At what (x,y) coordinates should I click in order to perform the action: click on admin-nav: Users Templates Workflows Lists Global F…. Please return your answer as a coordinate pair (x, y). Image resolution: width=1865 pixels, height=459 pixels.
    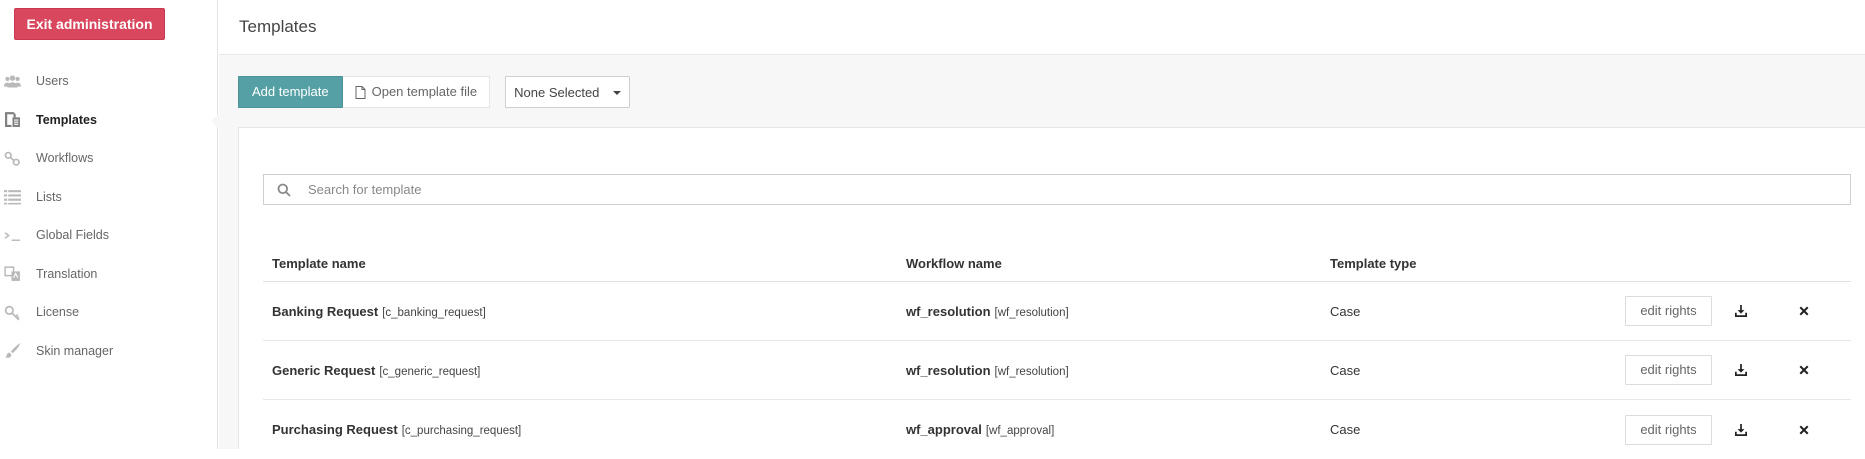
    Looking at the image, I should click on (109, 216).